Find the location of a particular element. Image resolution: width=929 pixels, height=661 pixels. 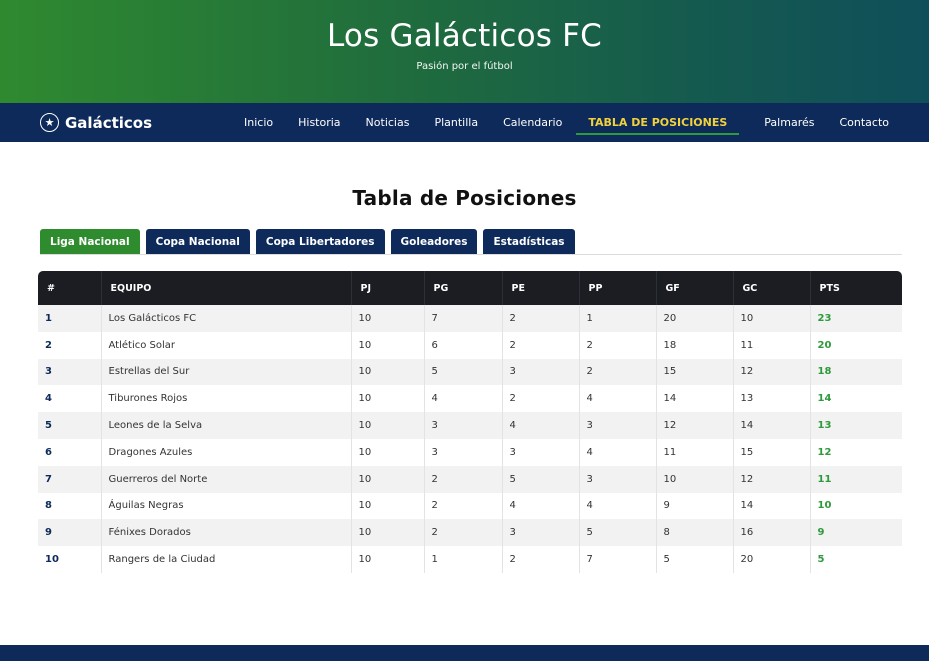

tab-copa-libertadores: Copa Libertadores is located at coordinates (320, 241).